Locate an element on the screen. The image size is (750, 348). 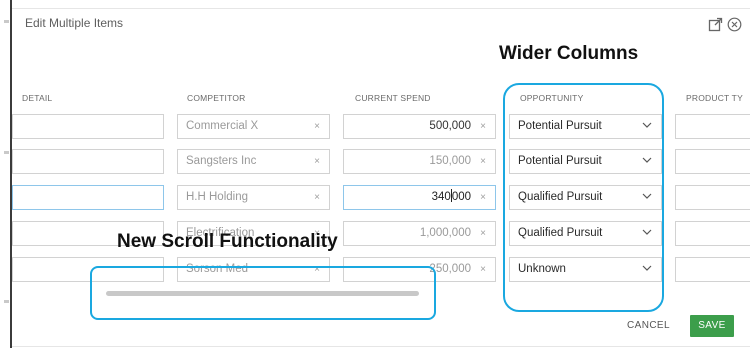
close-icon is located at coordinates (734, 24).